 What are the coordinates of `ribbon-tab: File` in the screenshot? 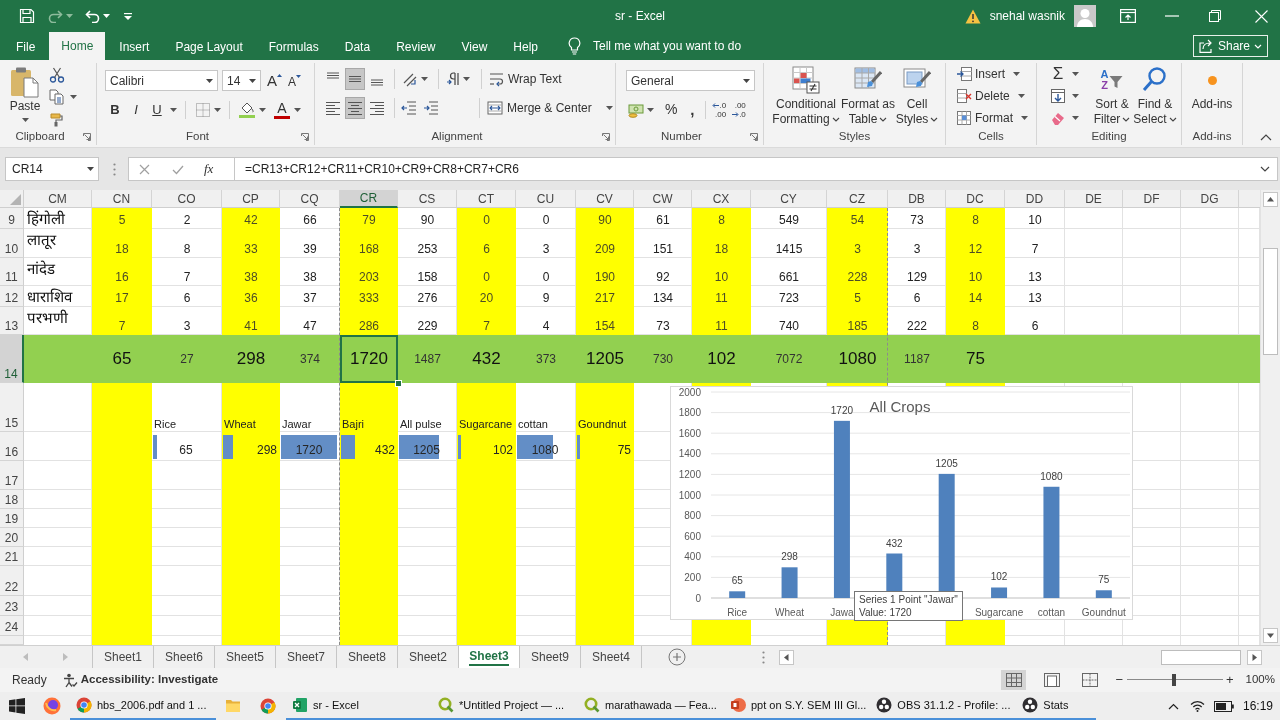 It's located at (26, 47).